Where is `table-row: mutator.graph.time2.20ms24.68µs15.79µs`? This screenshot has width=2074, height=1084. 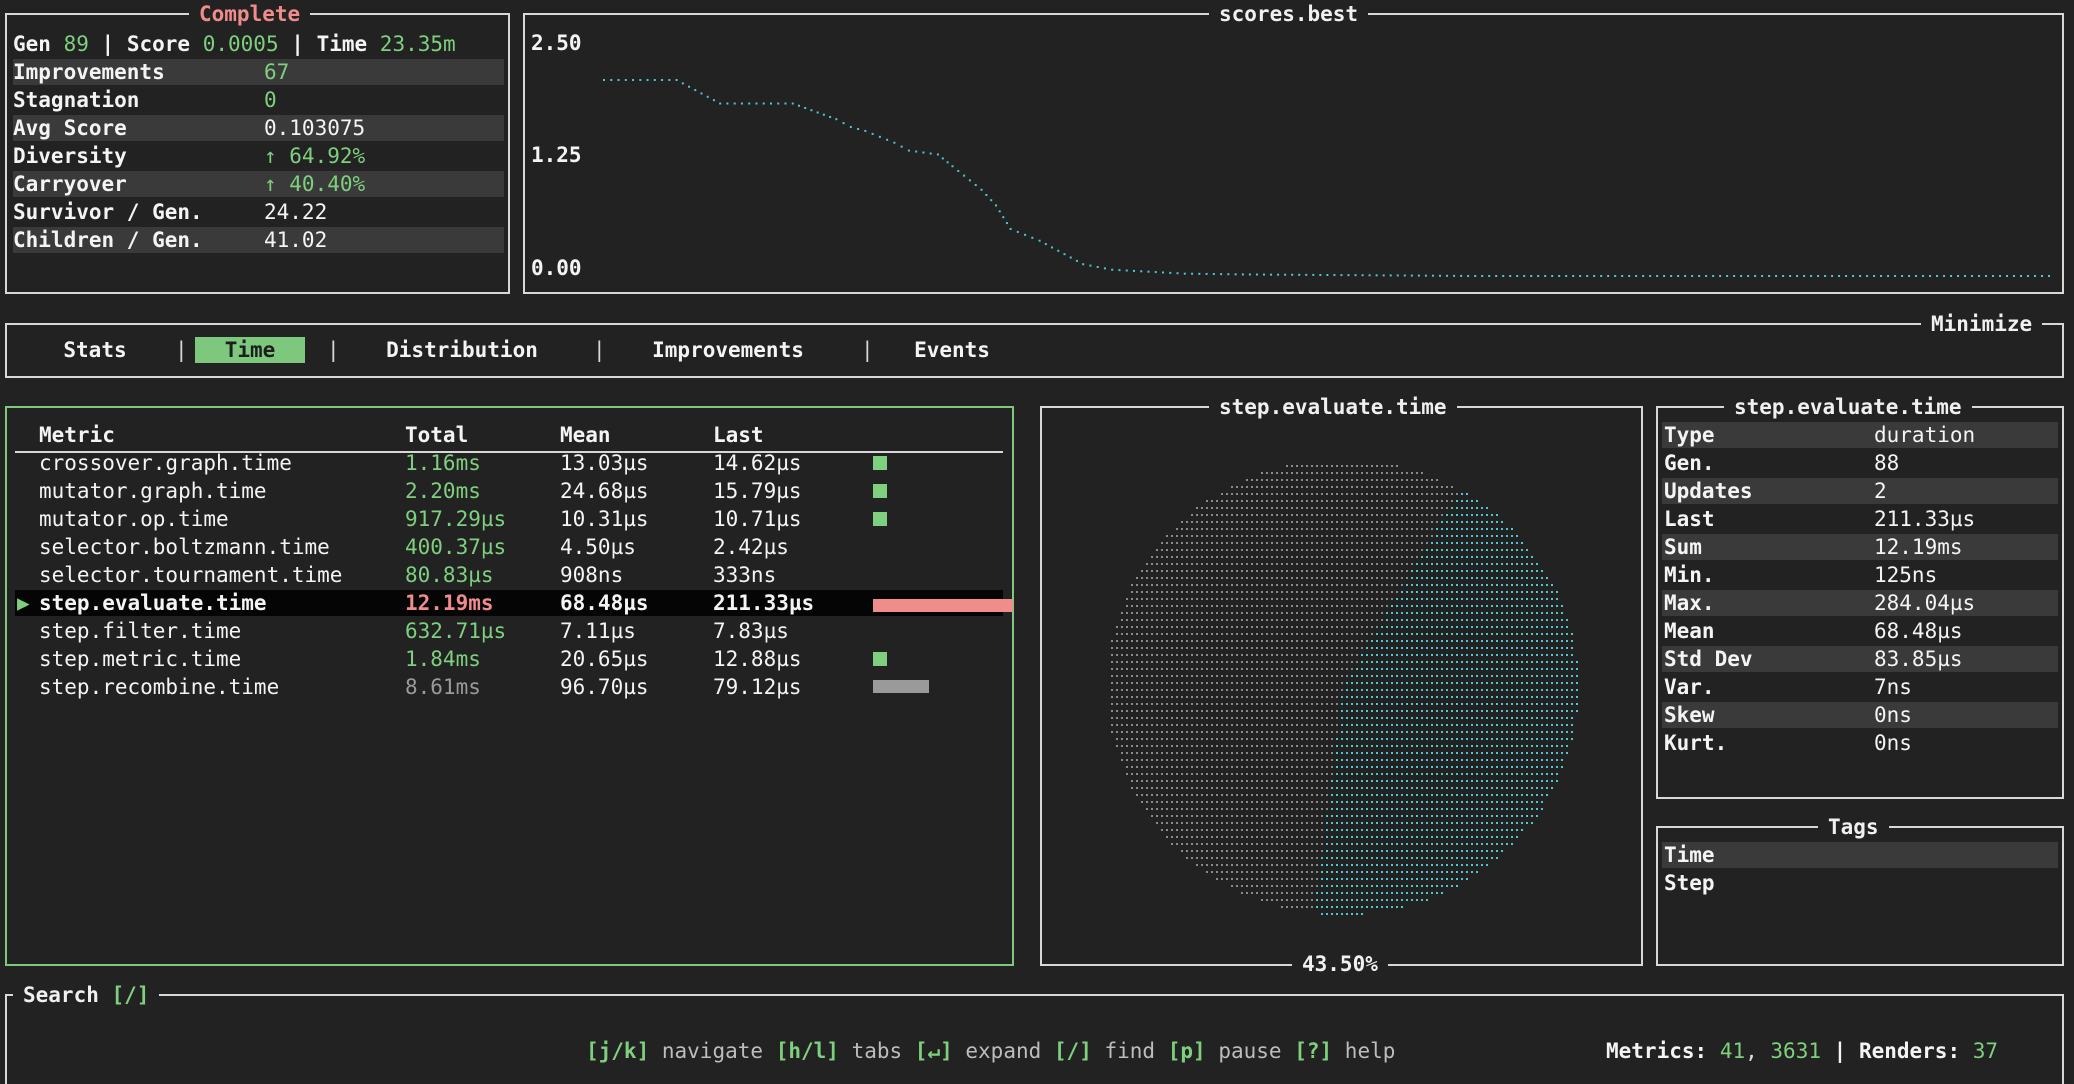
table-row: mutator.graph.time2.20ms24.68µs15.79µs is located at coordinates (509, 491).